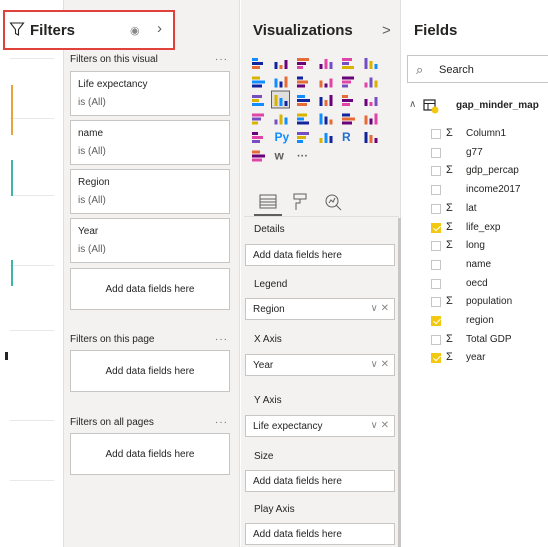  I want to click on key-influencers-icon, so click(371, 137).